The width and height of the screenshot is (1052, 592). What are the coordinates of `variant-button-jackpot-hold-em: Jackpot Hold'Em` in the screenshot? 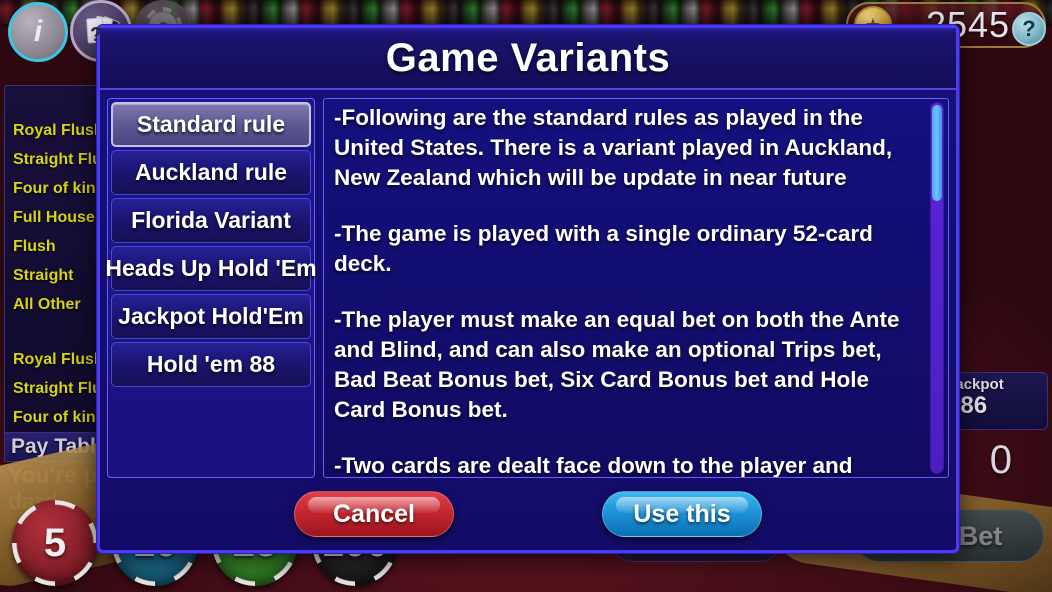 It's located at (211, 316).